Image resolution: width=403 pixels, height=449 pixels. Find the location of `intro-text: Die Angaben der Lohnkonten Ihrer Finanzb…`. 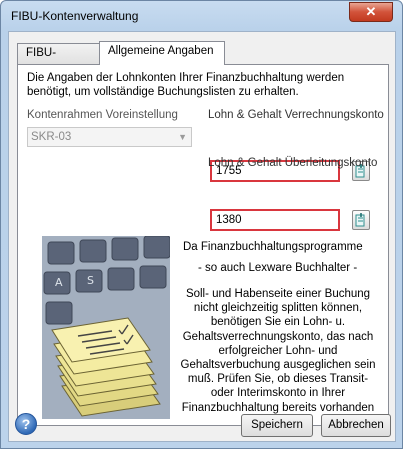

intro-text: Die Angaben der Lohnkonten Ihrer Finanzb… is located at coordinates (186, 85).